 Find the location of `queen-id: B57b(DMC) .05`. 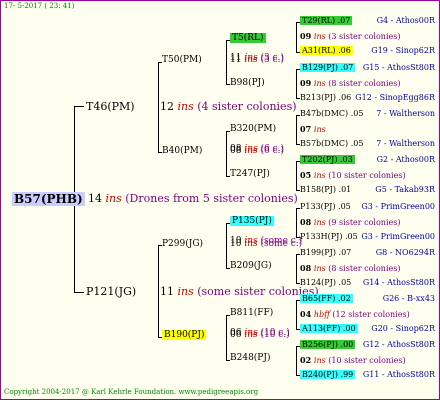

queen-id: B57b(DMC) .05 is located at coordinates (332, 143).